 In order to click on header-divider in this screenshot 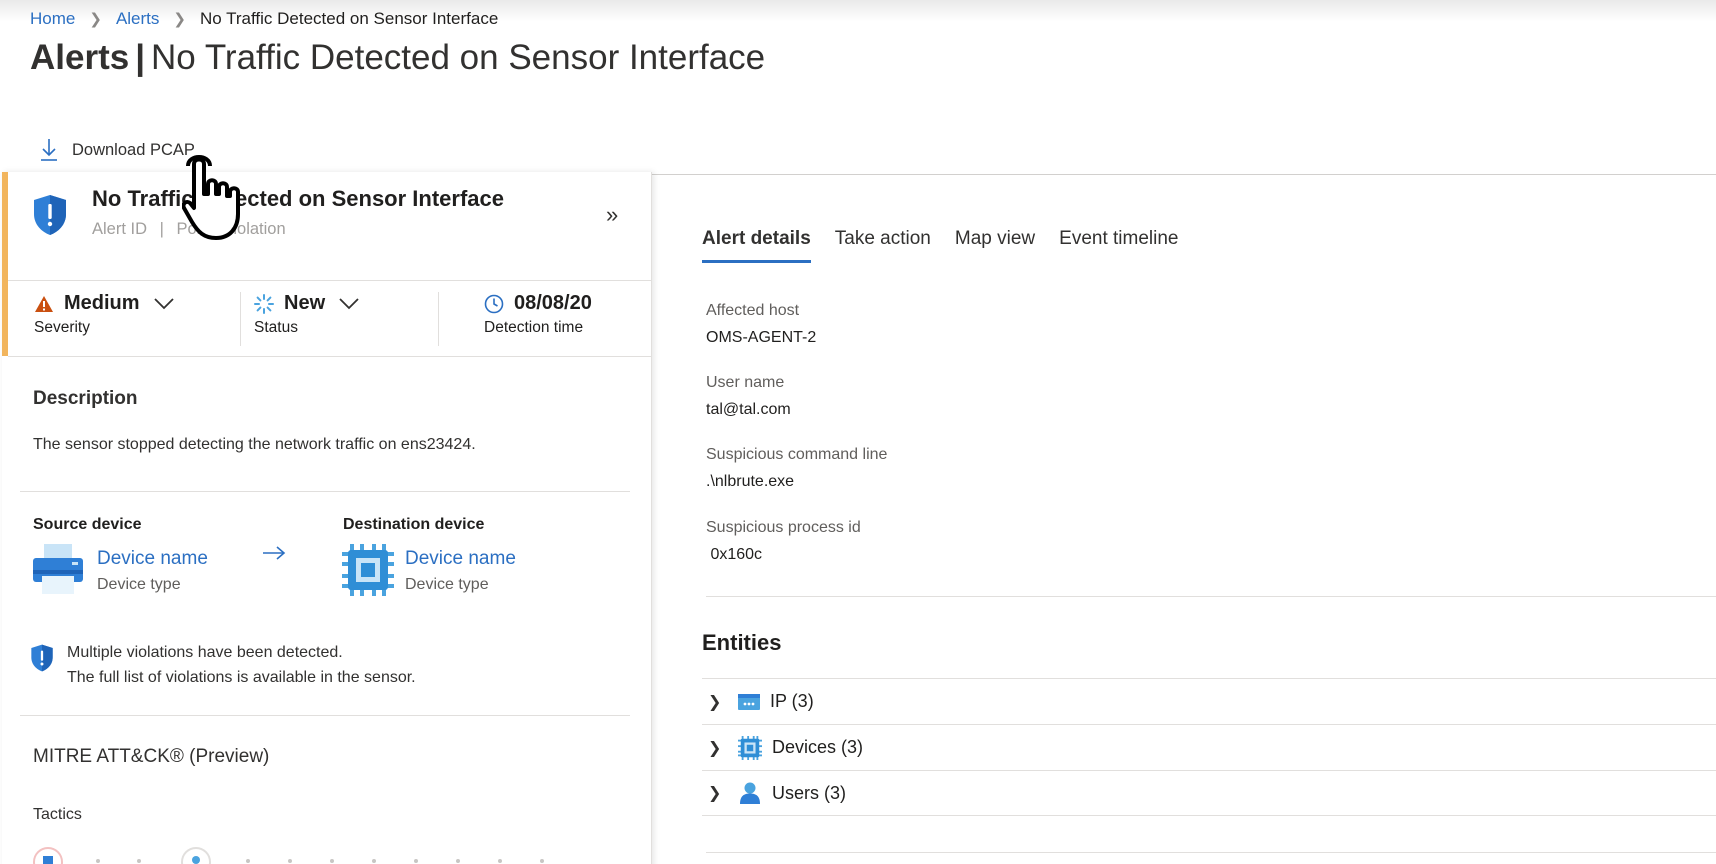, I will do `click(329, 280)`.